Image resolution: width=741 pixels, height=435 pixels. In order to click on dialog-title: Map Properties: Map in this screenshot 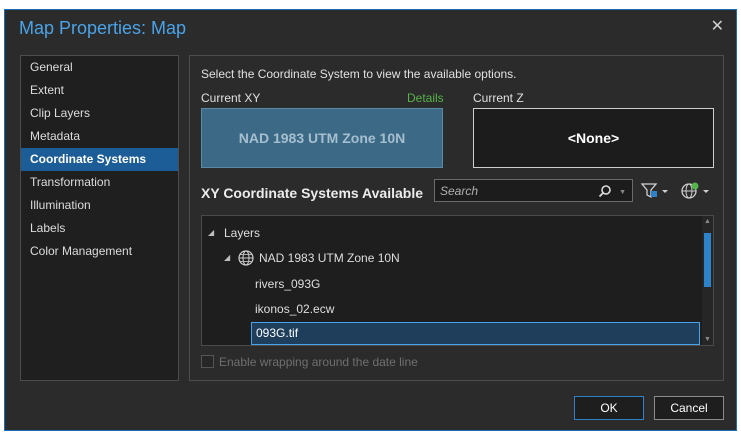, I will do `click(103, 28)`.